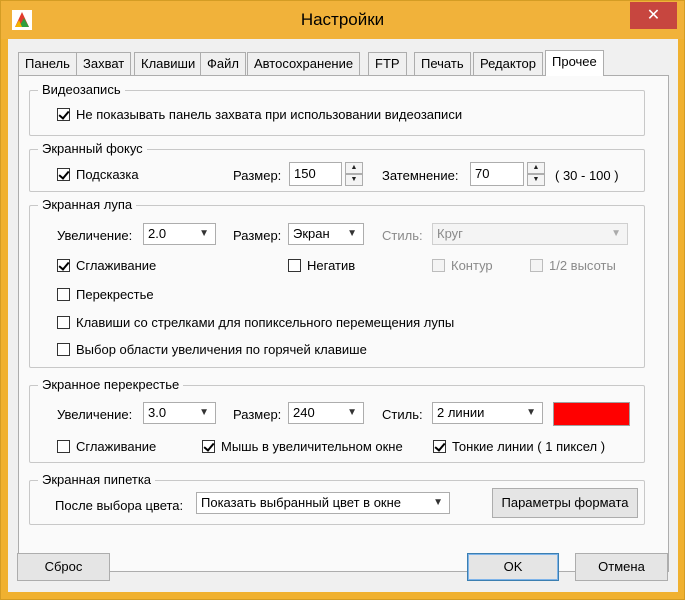 The width and height of the screenshot is (685, 600). What do you see at coordinates (587, 175) in the screenshot?
I see `focus-range-hint: ( 30 - 100 )` at bounding box center [587, 175].